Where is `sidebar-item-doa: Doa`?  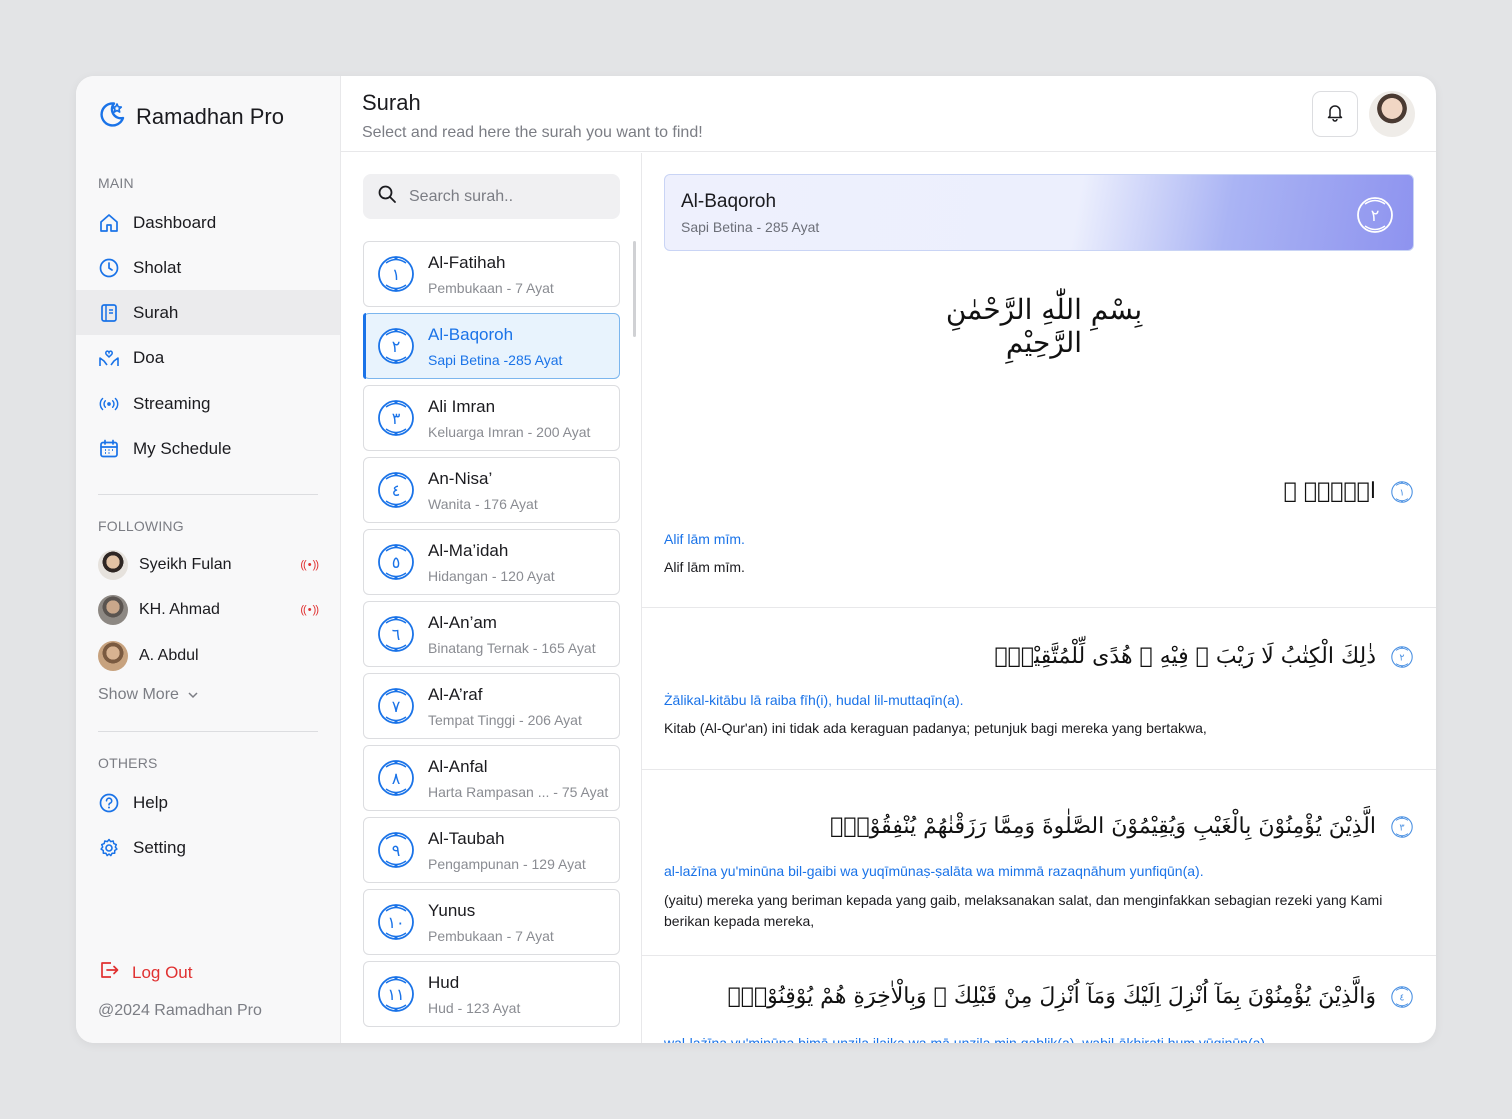 sidebar-item-doa: Doa is located at coordinates (208, 357).